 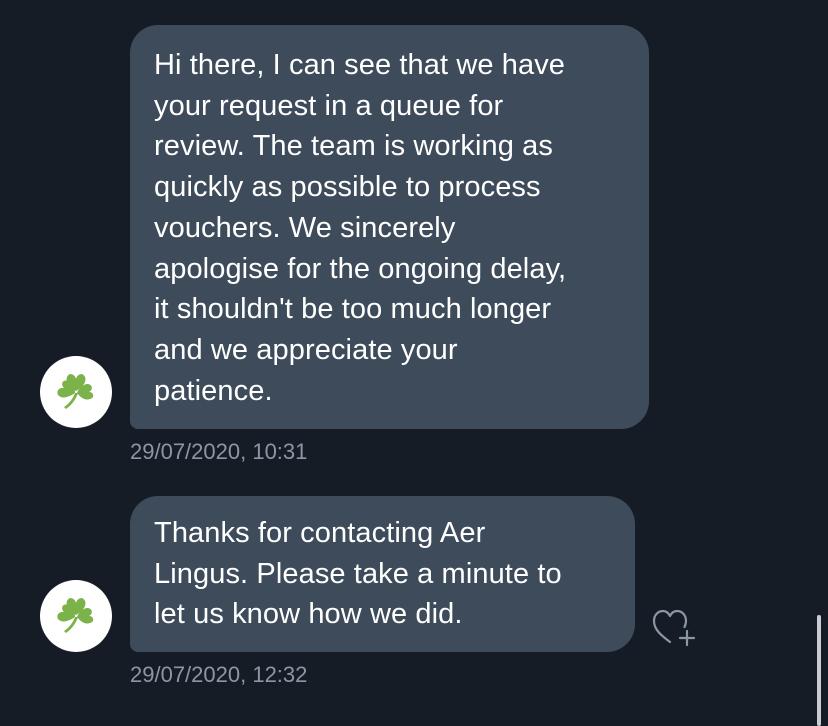 I want to click on message-timestamp: 29/07/2020, 10:31, so click(x=219, y=451).